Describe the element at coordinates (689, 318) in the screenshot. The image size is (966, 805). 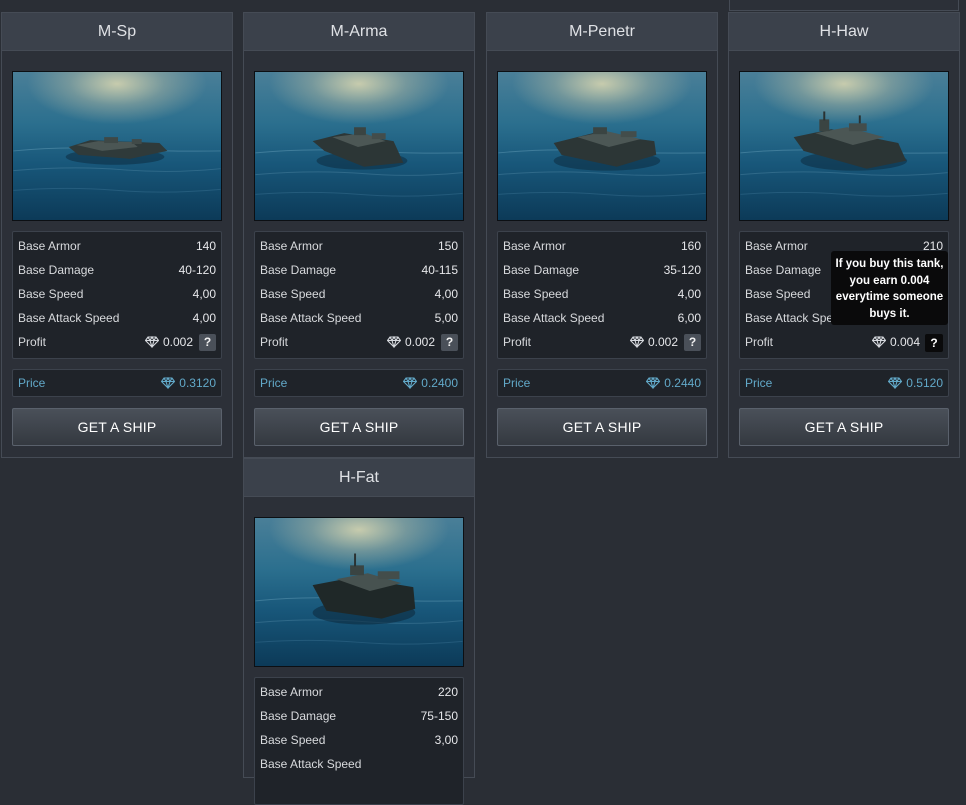
I see `stat-value: 6,00` at that location.